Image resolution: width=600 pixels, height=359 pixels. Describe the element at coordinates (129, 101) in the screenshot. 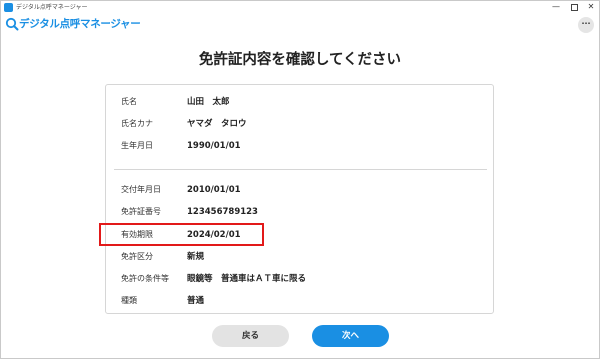

I see `field-label: 氏名` at that location.